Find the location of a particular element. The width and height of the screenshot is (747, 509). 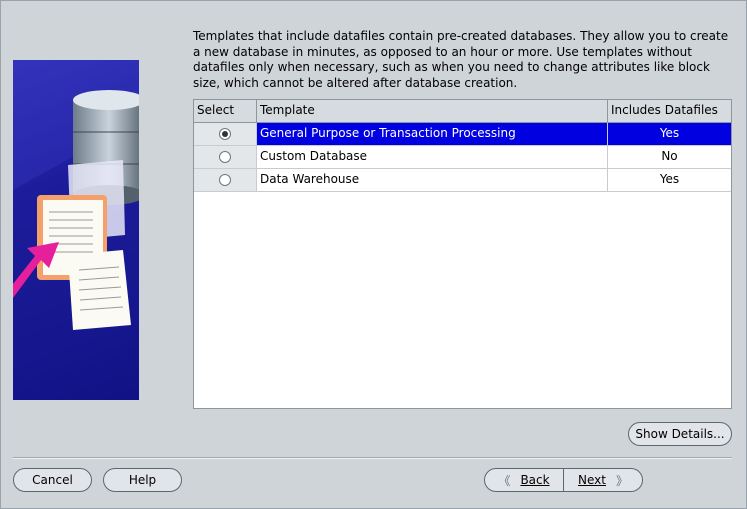

back-button: 《 Back is located at coordinates (524, 480).